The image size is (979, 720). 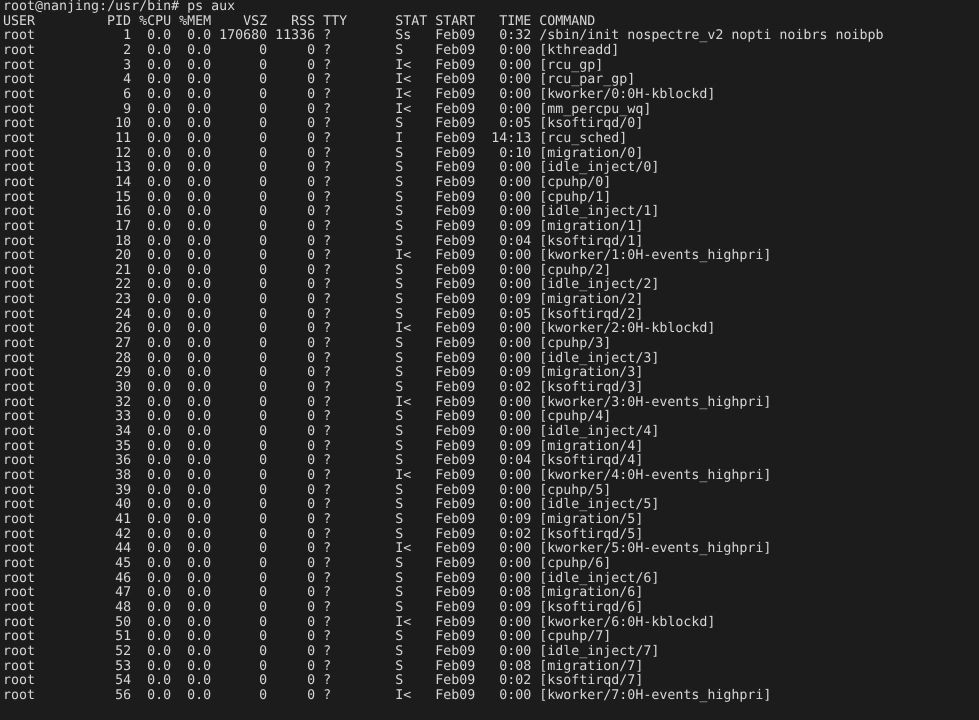 What do you see at coordinates (127, 109) in the screenshot?
I see `table-cell-text: 9` at bounding box center [127, 109].